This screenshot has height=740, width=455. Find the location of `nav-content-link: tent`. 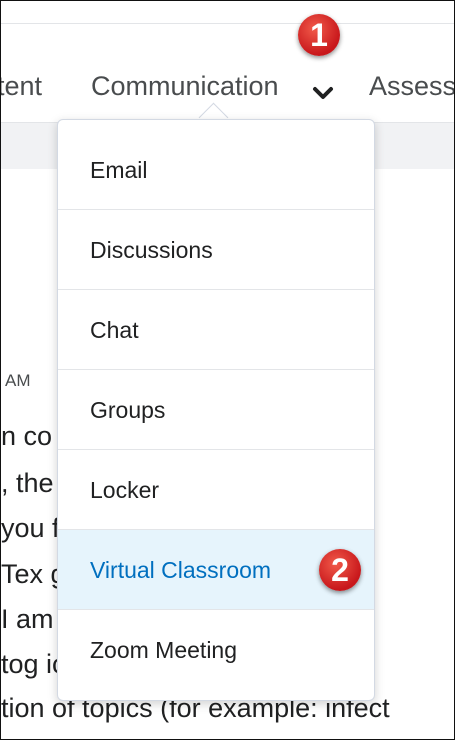

nav-content-link: tent is located at coordinates (21, 86).